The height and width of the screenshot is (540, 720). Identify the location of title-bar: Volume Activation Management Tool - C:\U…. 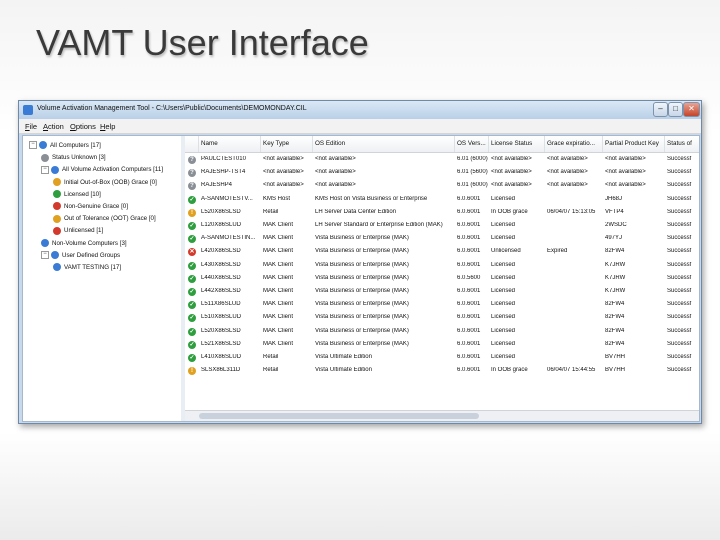
(360, 110).